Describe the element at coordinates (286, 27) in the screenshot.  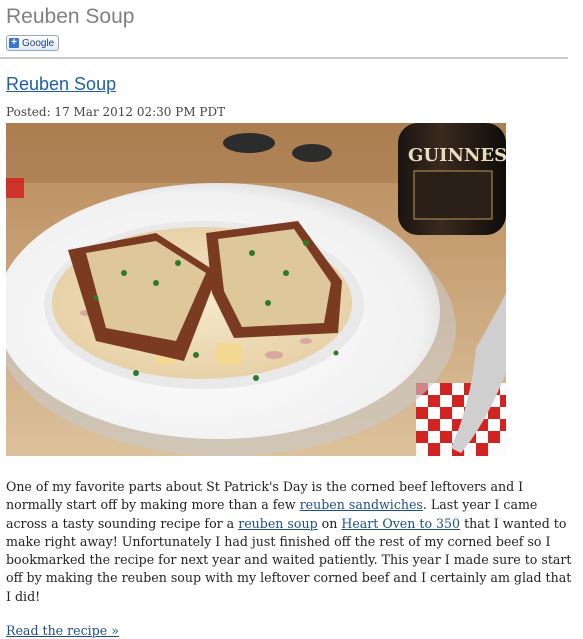
I see `page-header: Reuben Soup + Google` at that location.